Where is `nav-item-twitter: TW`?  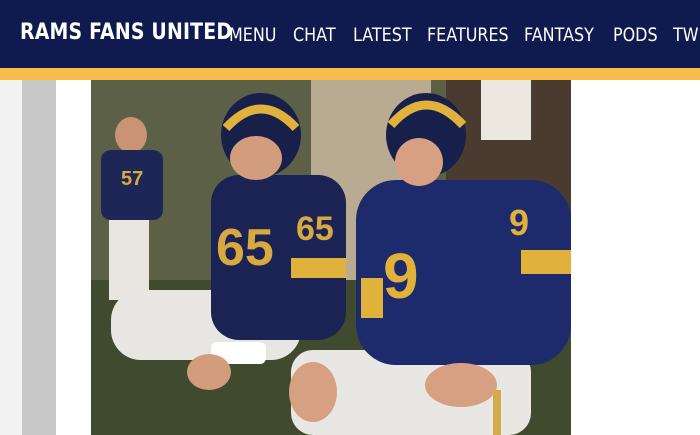
nav-item-twitter: TW is located at coordinates (686, 35).